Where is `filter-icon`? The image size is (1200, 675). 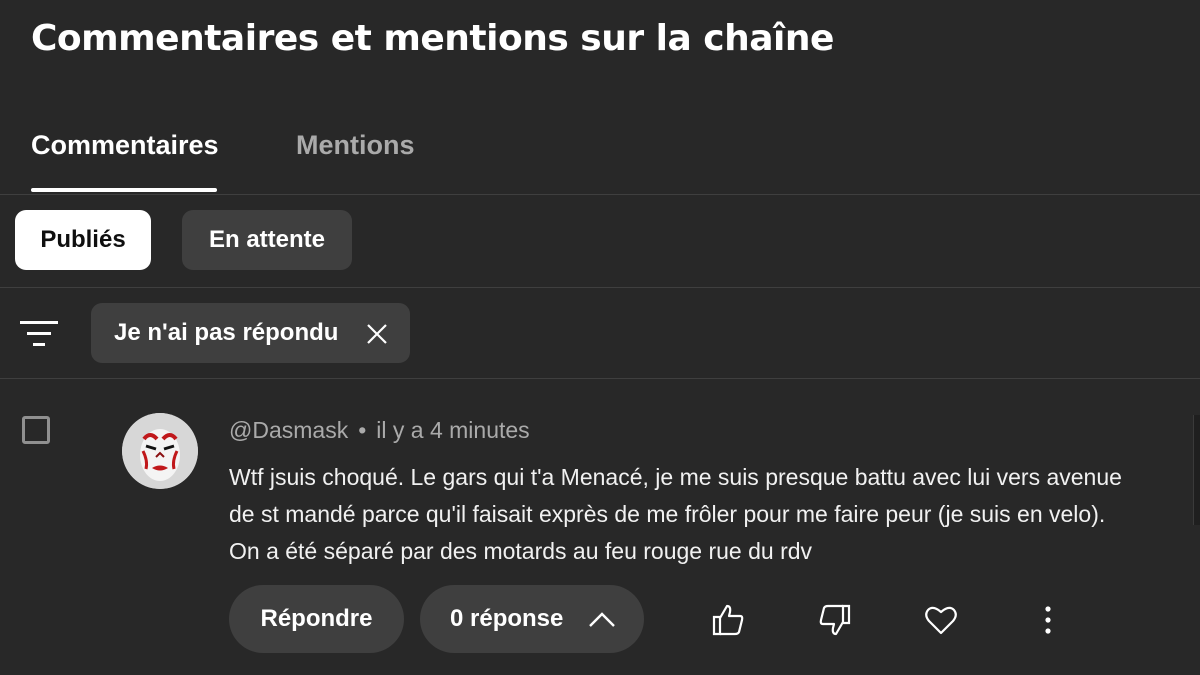 filter-icon is located at coordinates (39, 333).